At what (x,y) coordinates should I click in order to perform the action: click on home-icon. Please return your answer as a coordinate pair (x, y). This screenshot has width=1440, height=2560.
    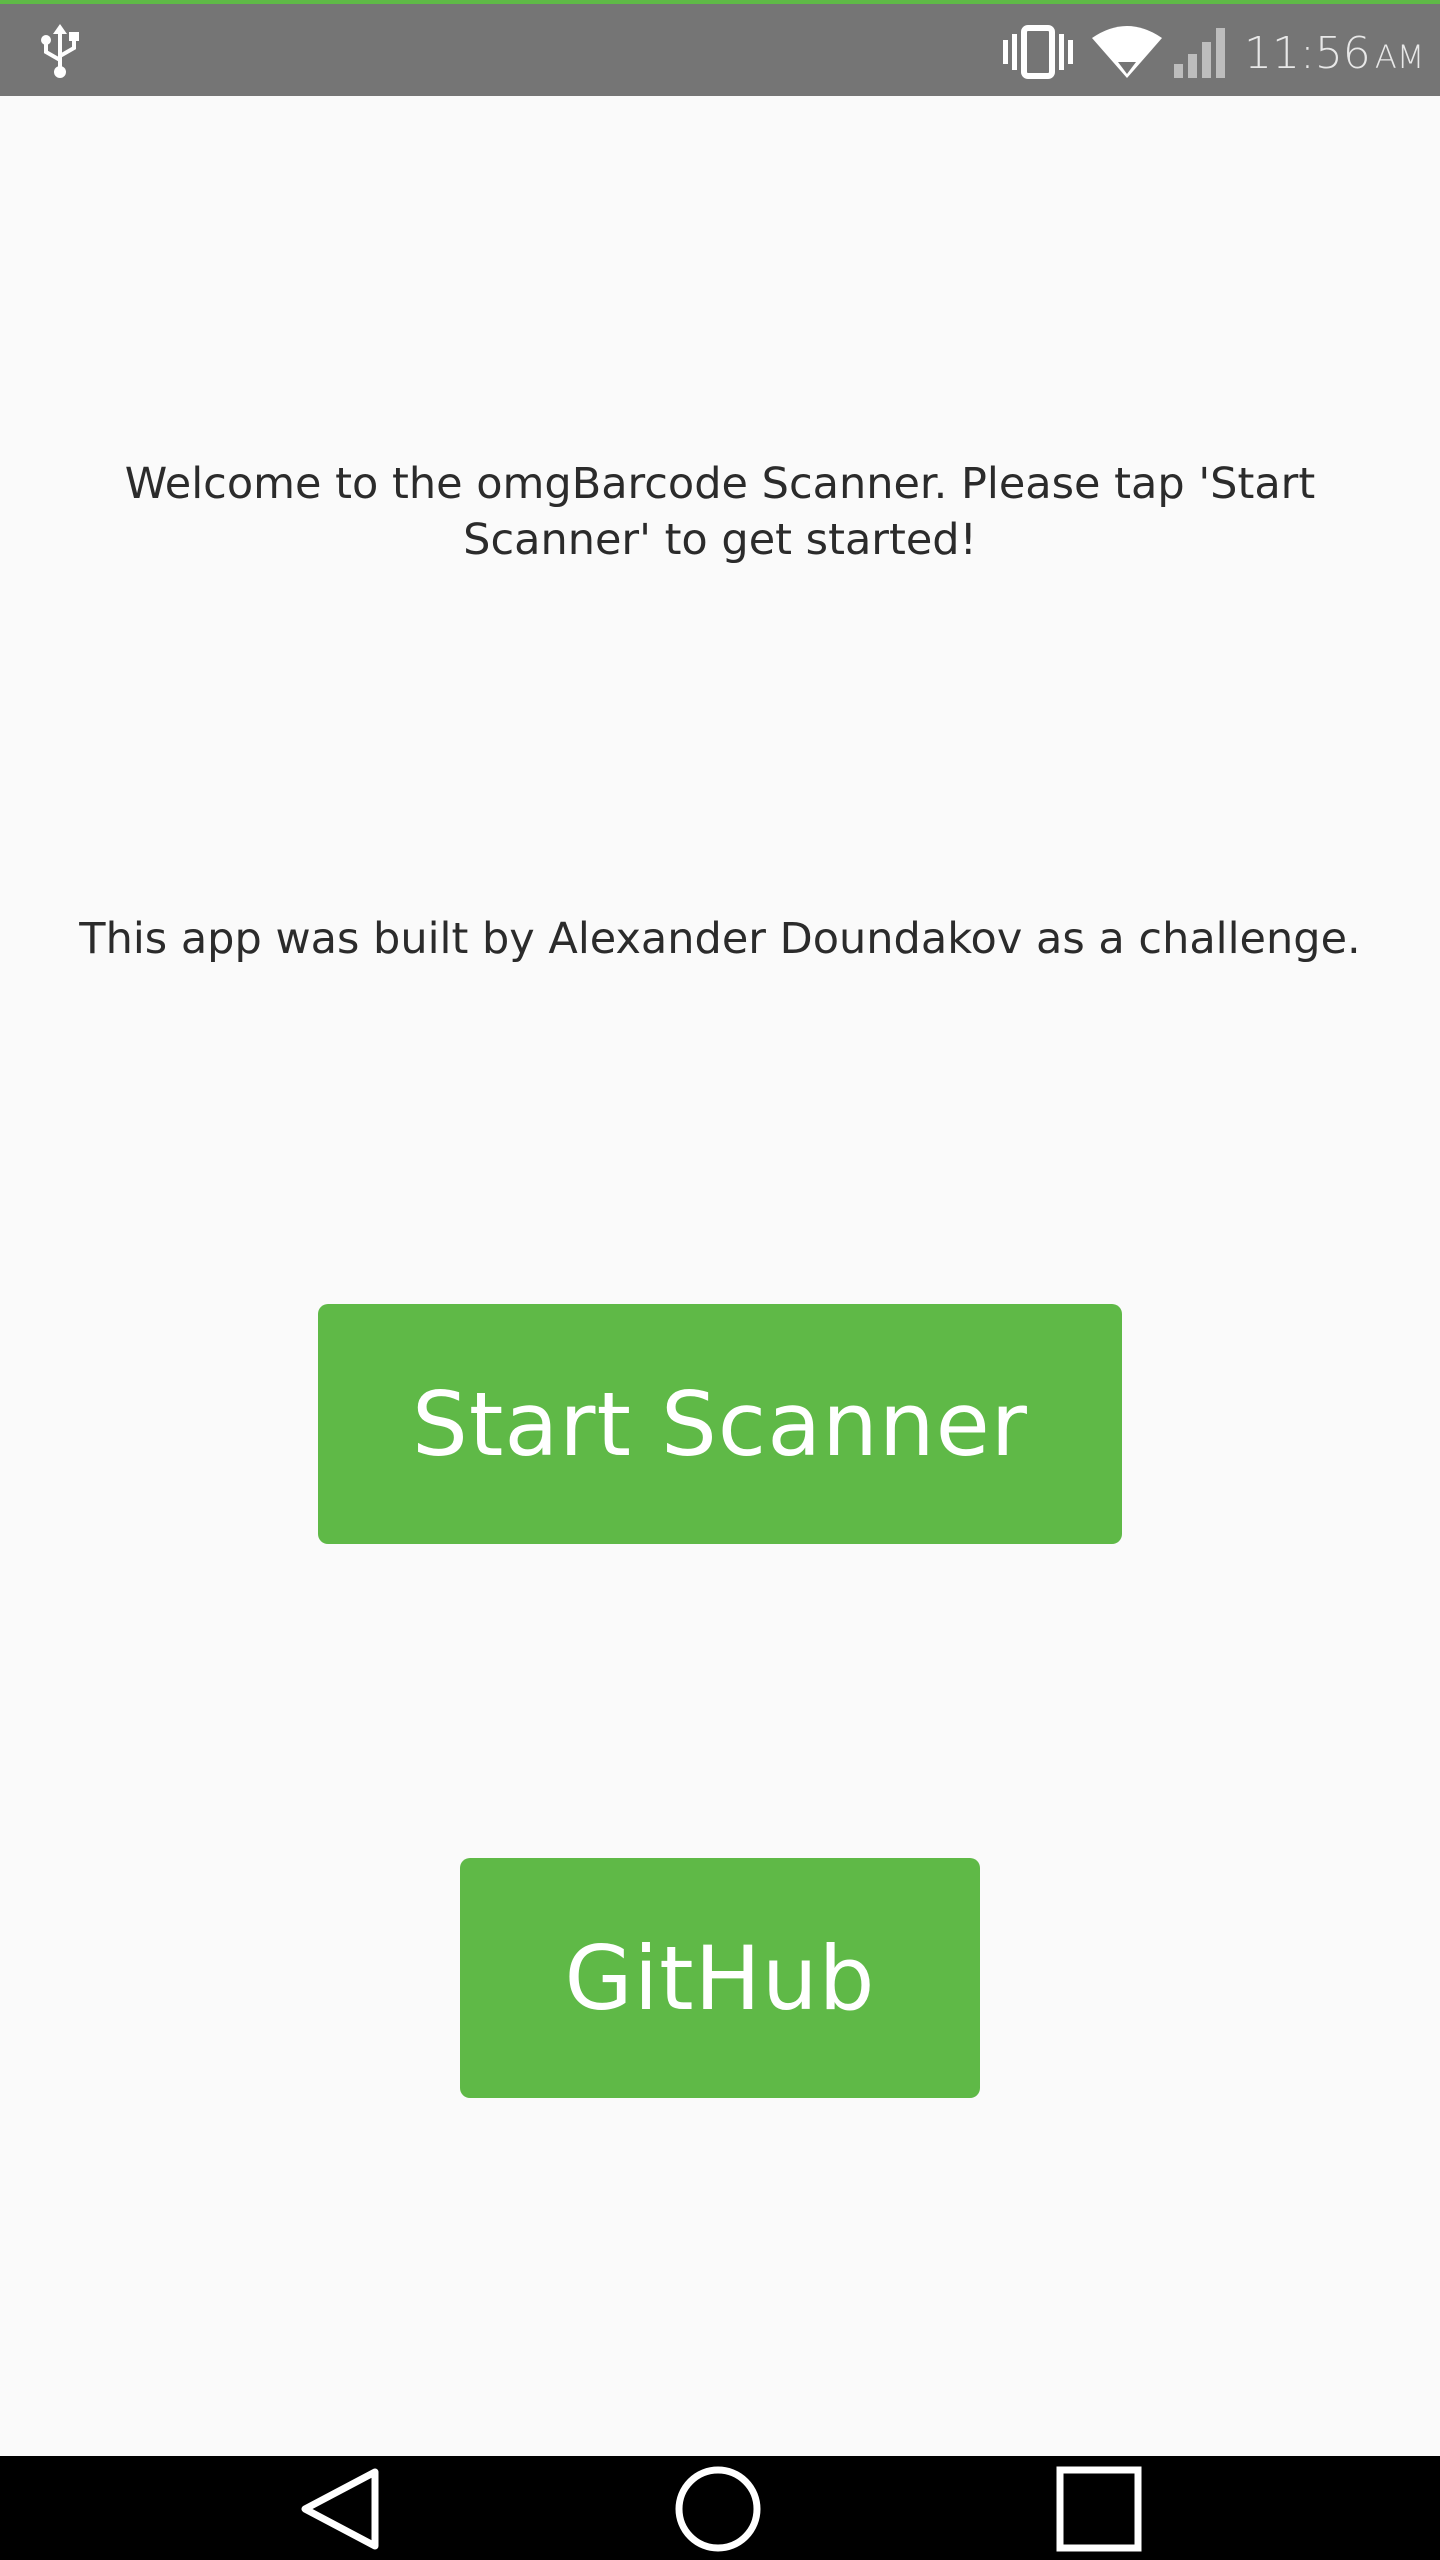
    Looking at the image, I should click on (718, 2509).